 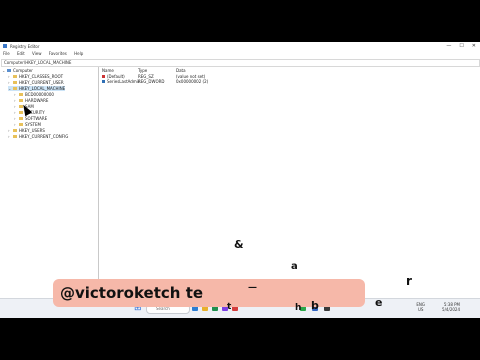 What do you see at coordinates (240, 63) in the screenshot?
I see `address-bar: Computer\HKEY_LOCAL_MACHINE` at bounding box center [240, 63].